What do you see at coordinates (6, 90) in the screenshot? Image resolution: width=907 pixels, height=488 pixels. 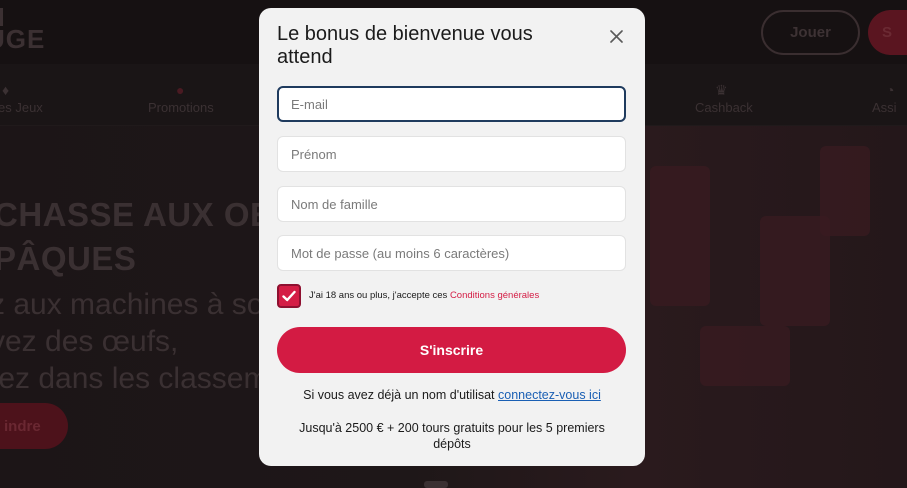 I see `games-icon: ♦` at bounding box center [6, 90].